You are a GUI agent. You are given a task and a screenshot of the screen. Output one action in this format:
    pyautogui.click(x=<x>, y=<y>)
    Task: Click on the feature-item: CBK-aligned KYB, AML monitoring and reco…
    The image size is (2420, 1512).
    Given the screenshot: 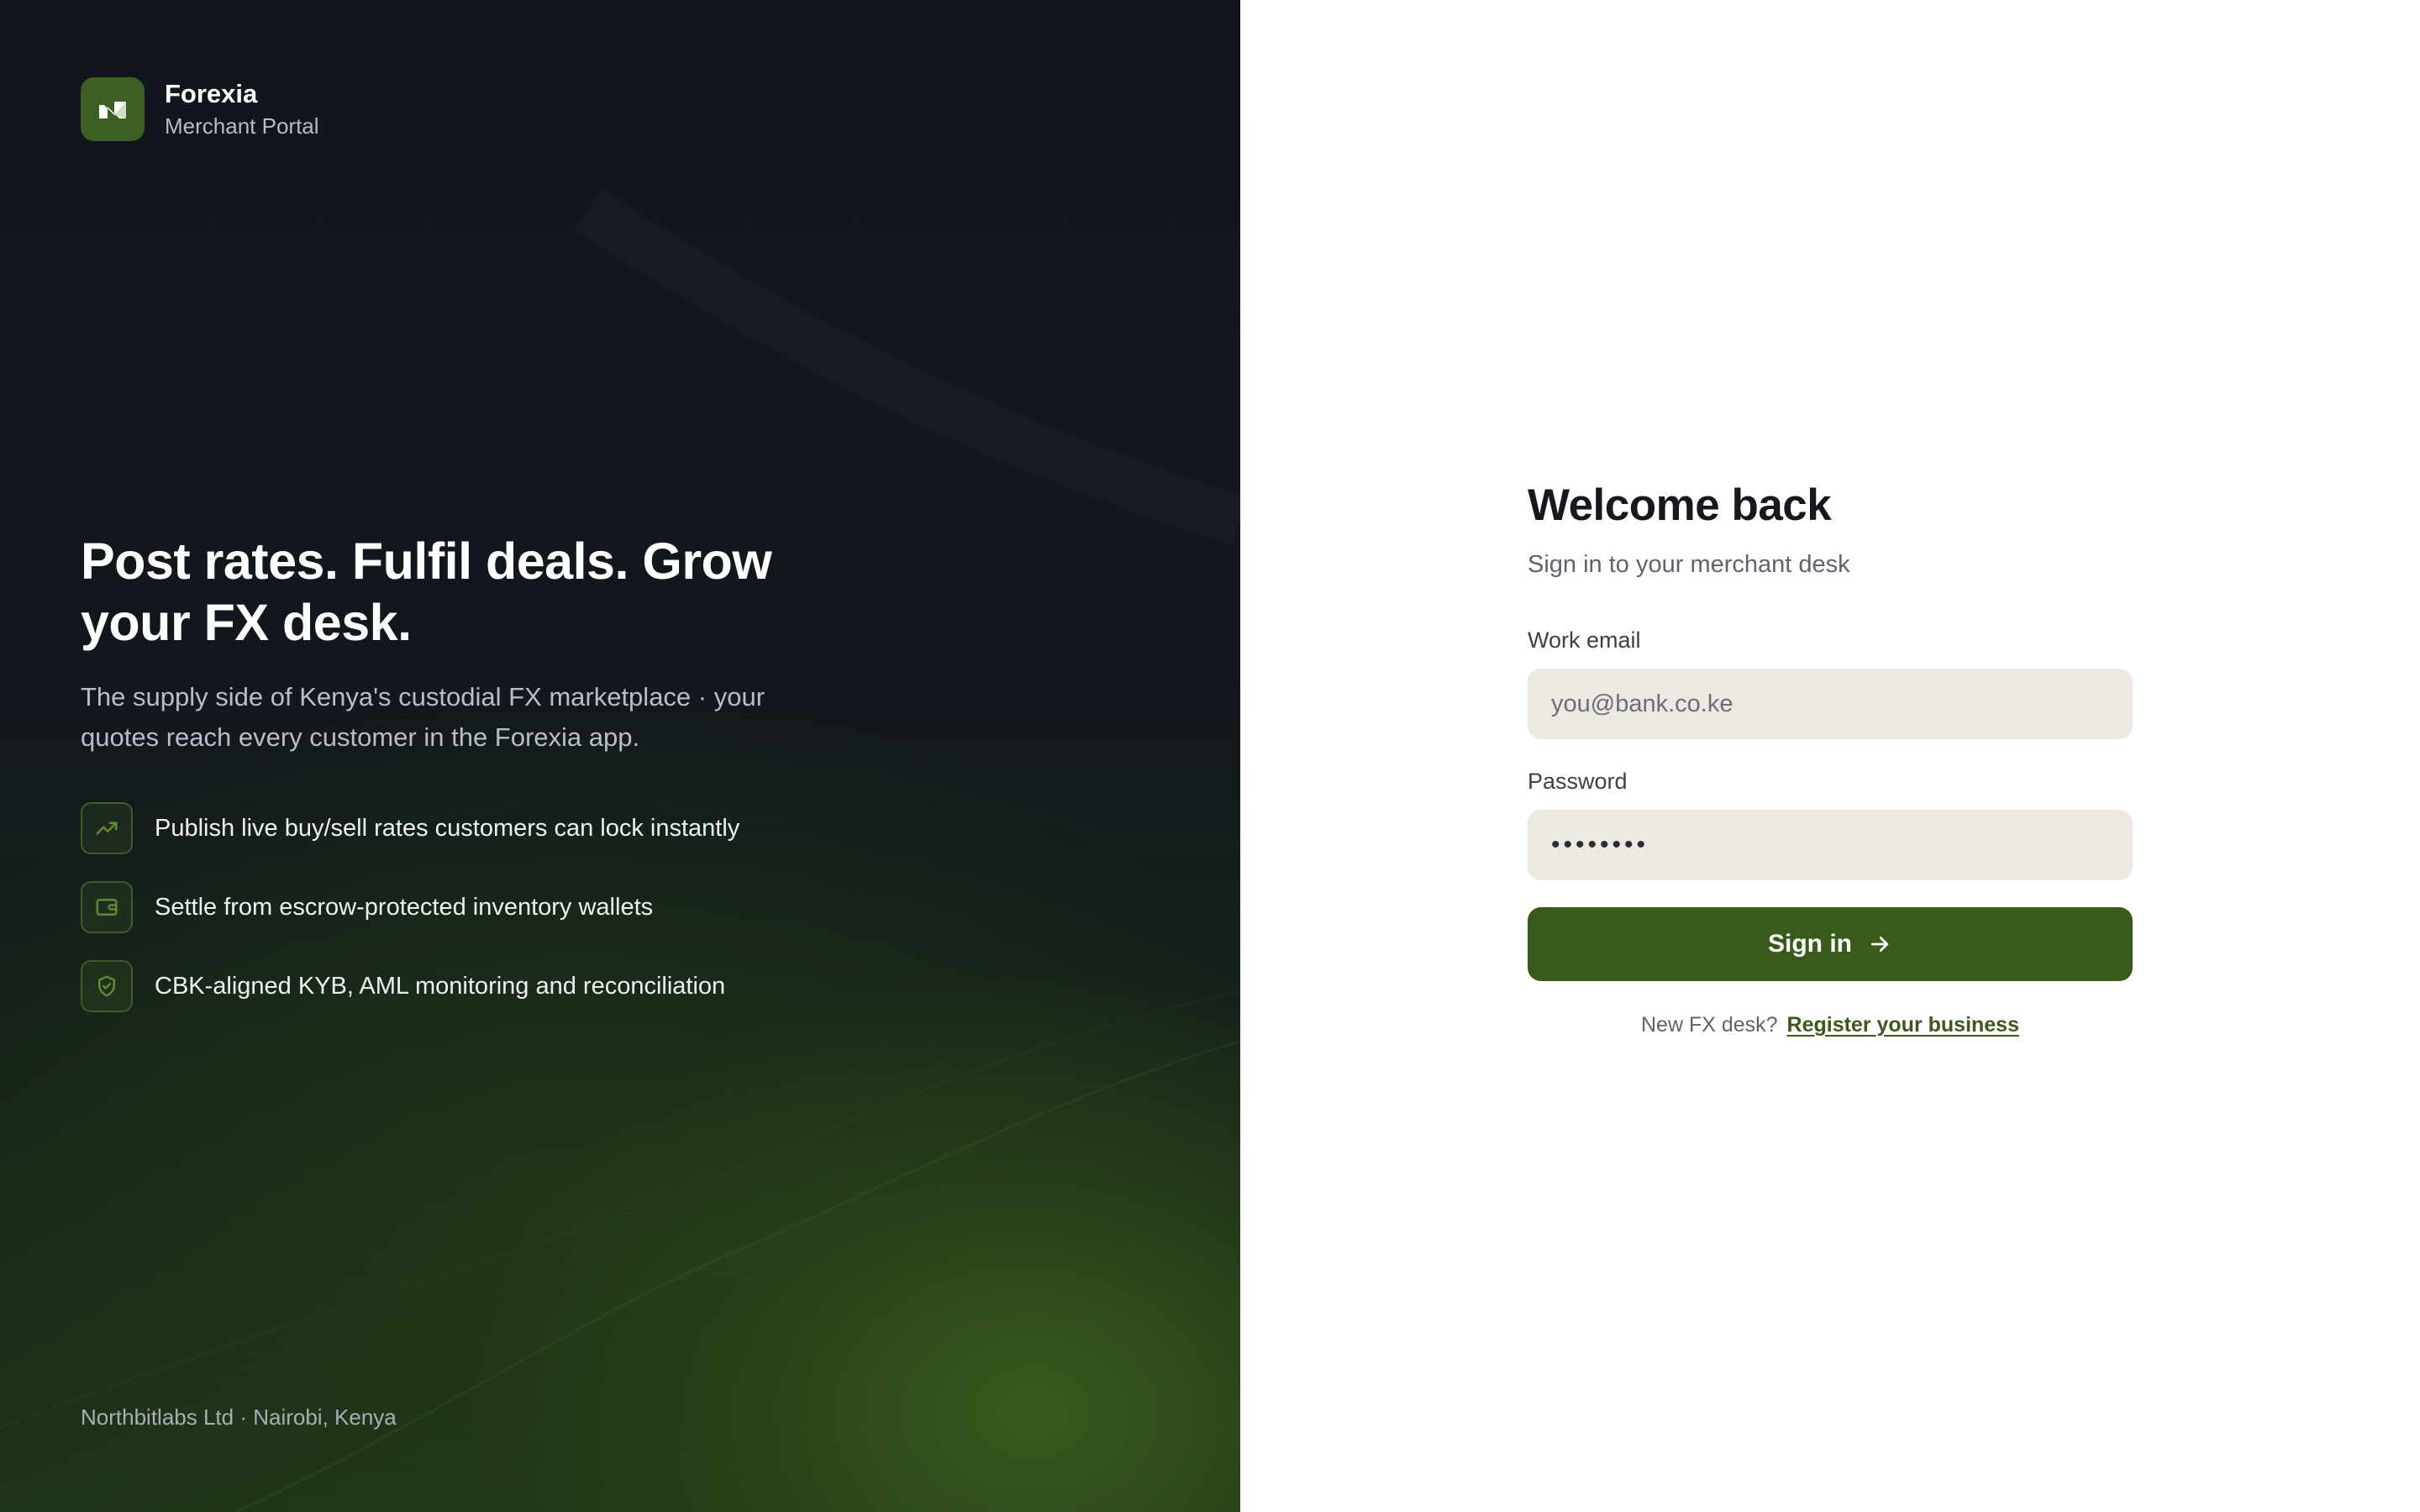 What is the action you would take?
    pyautogui.click(x=459, y=986)
    